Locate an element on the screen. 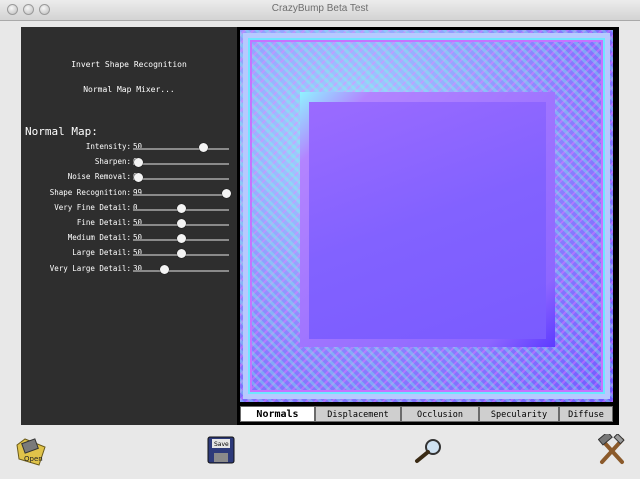  slider-row: Very Large Detail: 30 is located at coordinates (129, 269).